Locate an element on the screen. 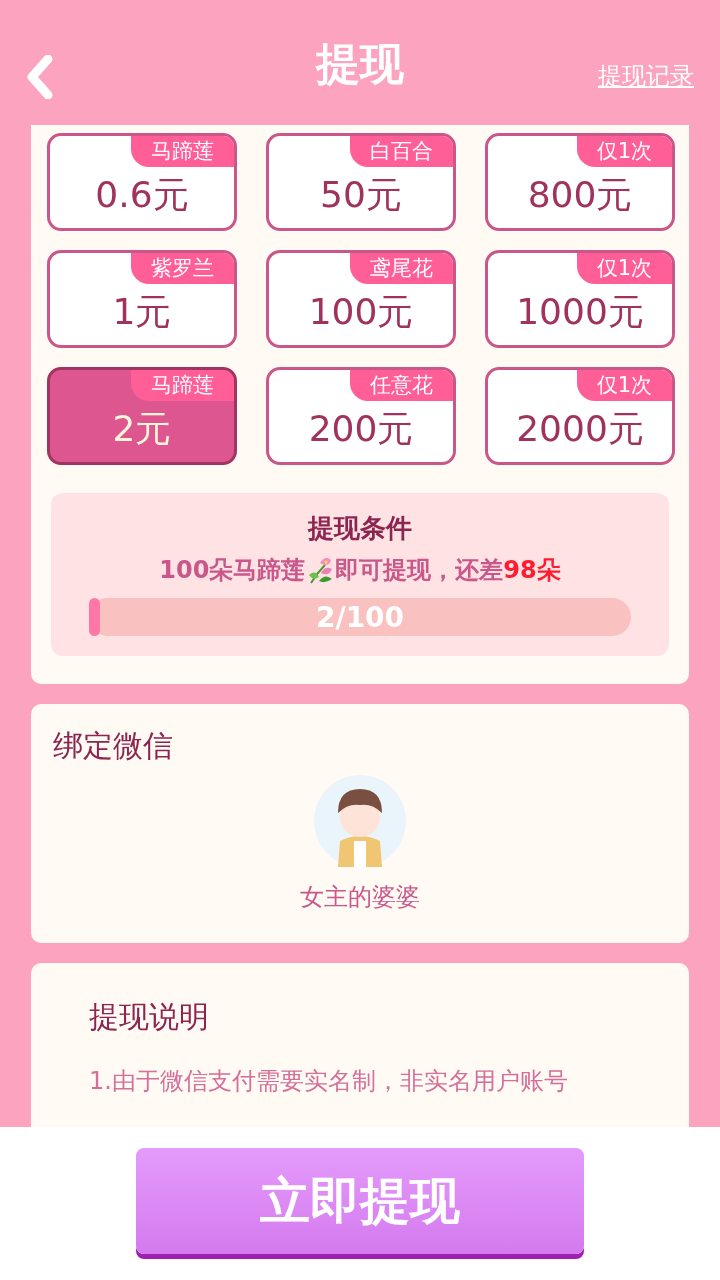  flower-tag: 任意花 is located at coordinates (401, 385).